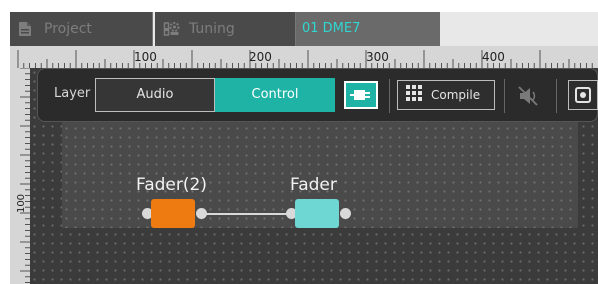 The image size is (598, 284). What do you see at coordinates (377, 57) in the screenshot?
I see `ruler-label-300: 300` at bounding box center [377, 57].